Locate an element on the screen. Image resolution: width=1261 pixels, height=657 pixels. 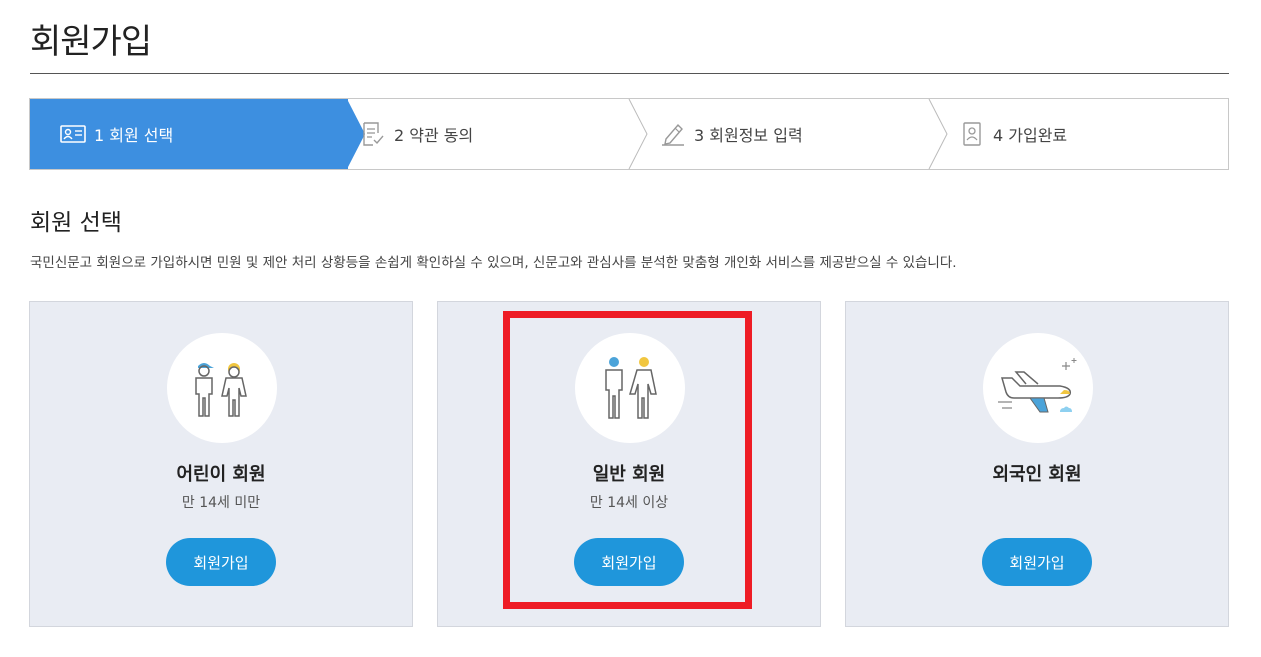
section-title: 회원 선택 is located at coordinates (76, 223).